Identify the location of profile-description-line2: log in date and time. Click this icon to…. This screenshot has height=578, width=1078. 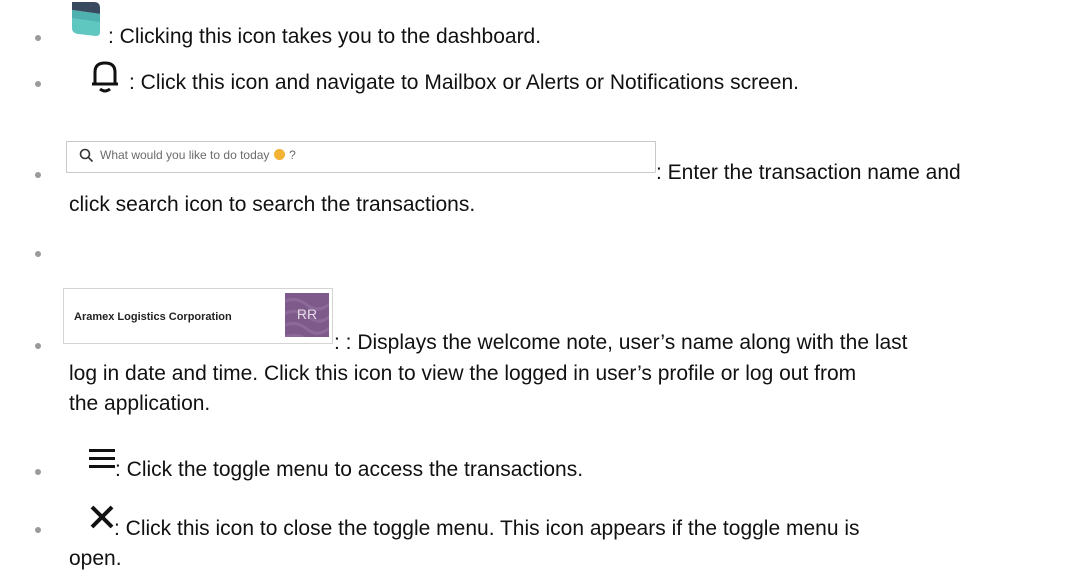
(463, 373).